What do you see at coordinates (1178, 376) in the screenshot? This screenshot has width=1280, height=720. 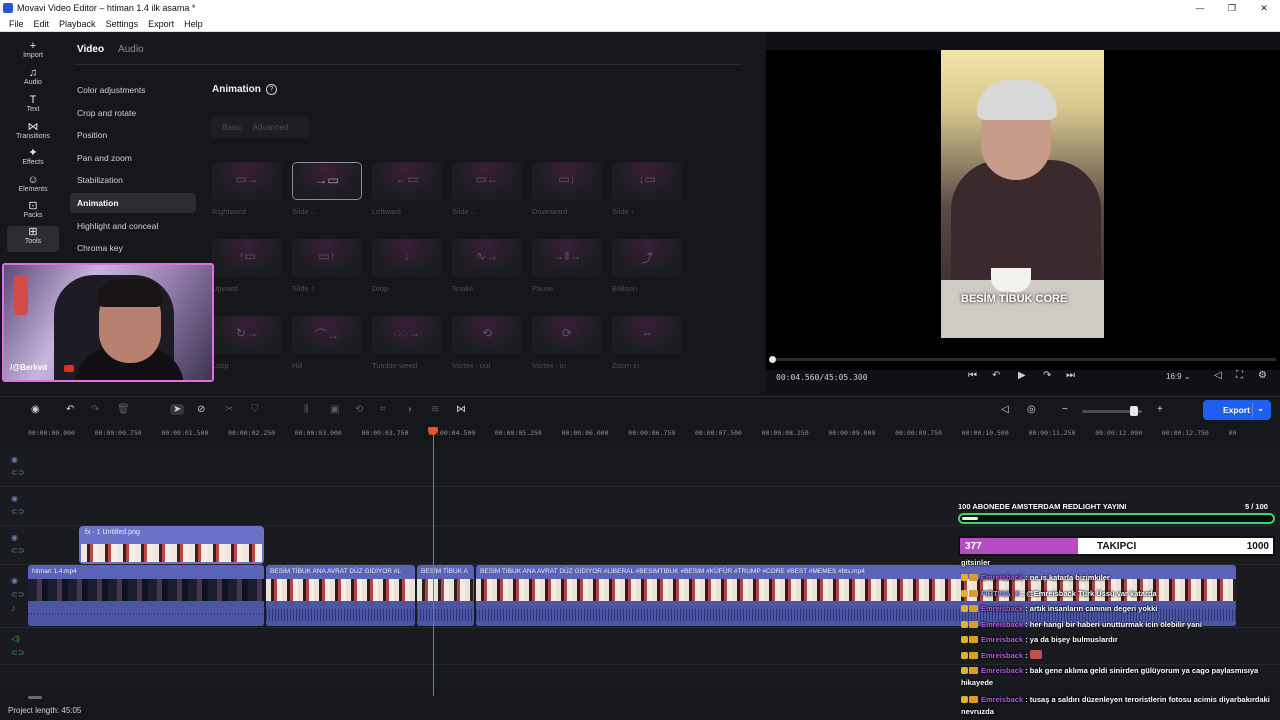 I see `aspect-ratio-select: 16:9 ⌄` at bounding box center [1178, 376].